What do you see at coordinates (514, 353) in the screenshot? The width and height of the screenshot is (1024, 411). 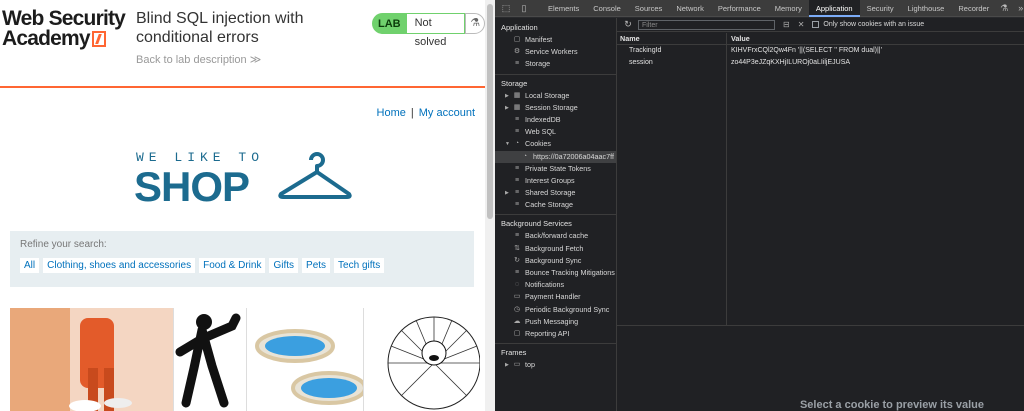 I see `section-frames: Frames` at bounding box center [514, 353].